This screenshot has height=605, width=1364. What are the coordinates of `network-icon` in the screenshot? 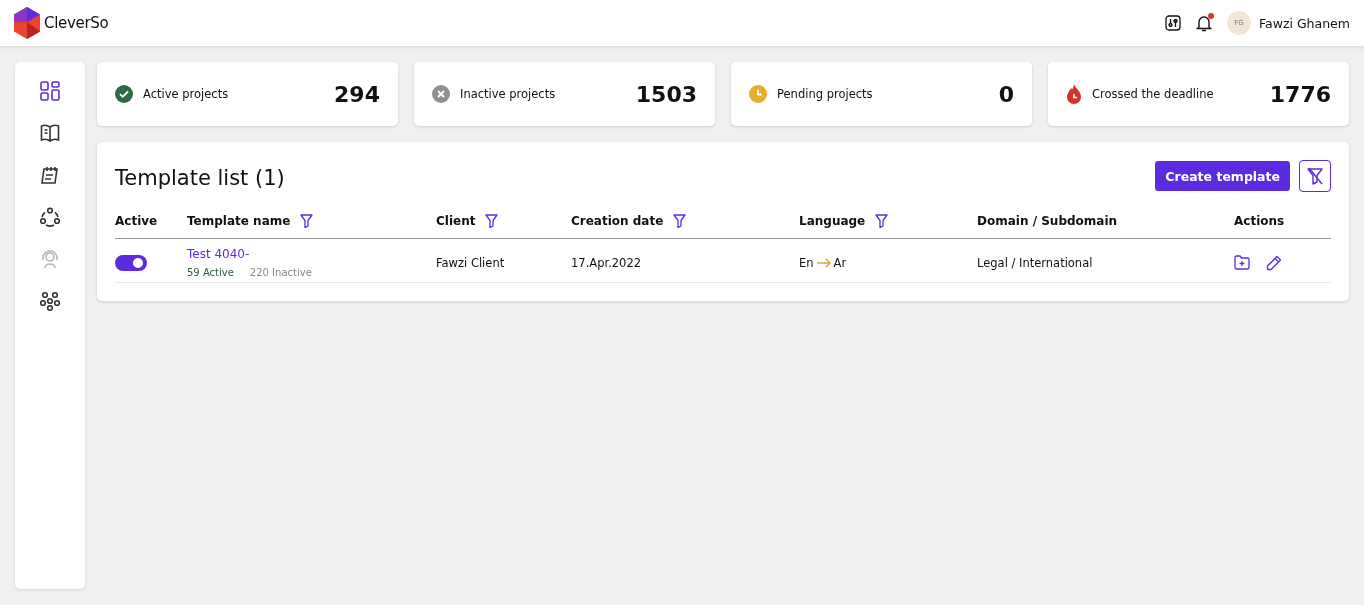 It's located at (50, 217).